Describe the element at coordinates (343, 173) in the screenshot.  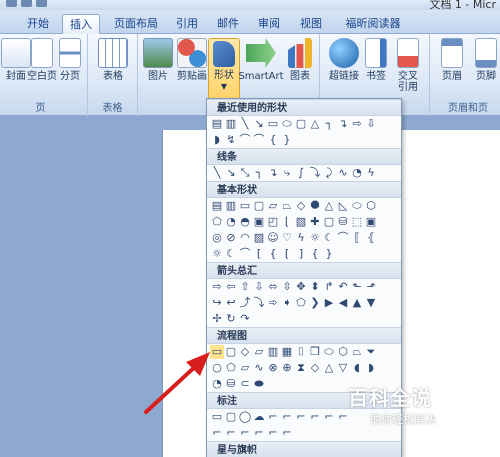
I see `curve-shape: ∿` at that location.